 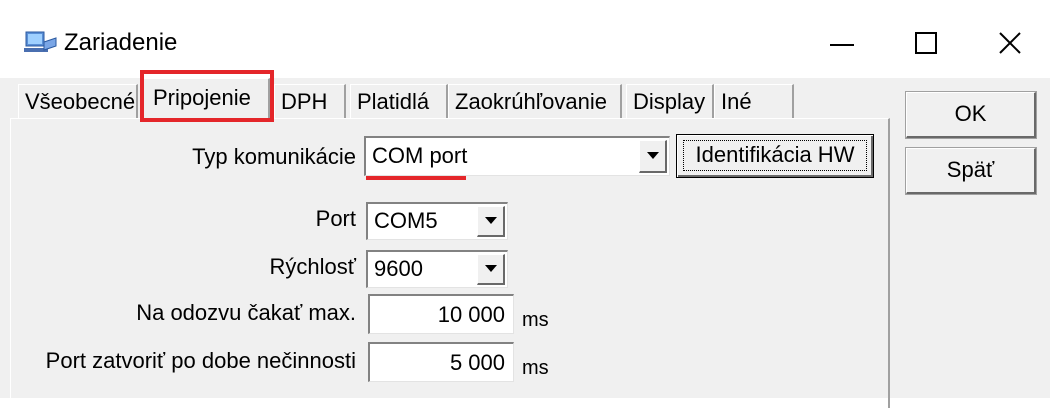 I want to click on comm-type-label: Typ komunikácie, so click(x=274, y=156).